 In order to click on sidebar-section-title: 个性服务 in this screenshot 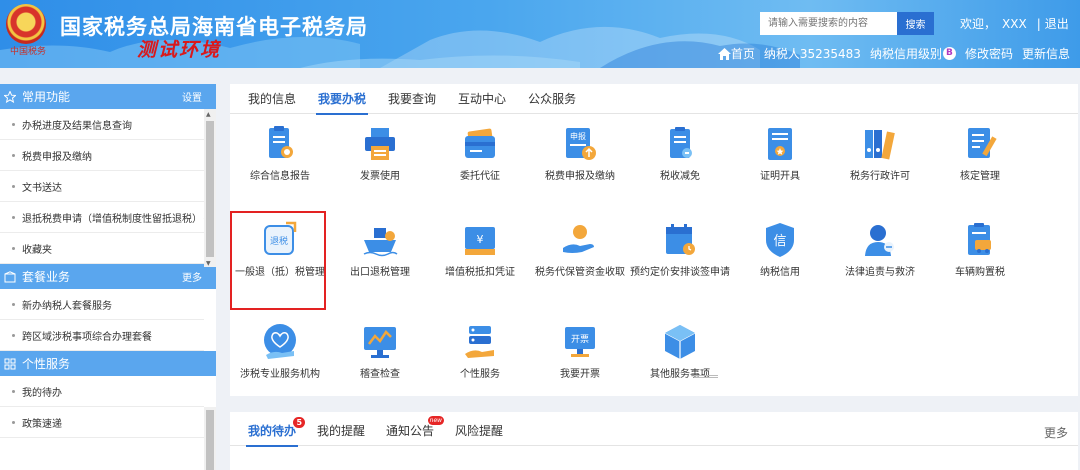, I will do `click(46, 364)`.